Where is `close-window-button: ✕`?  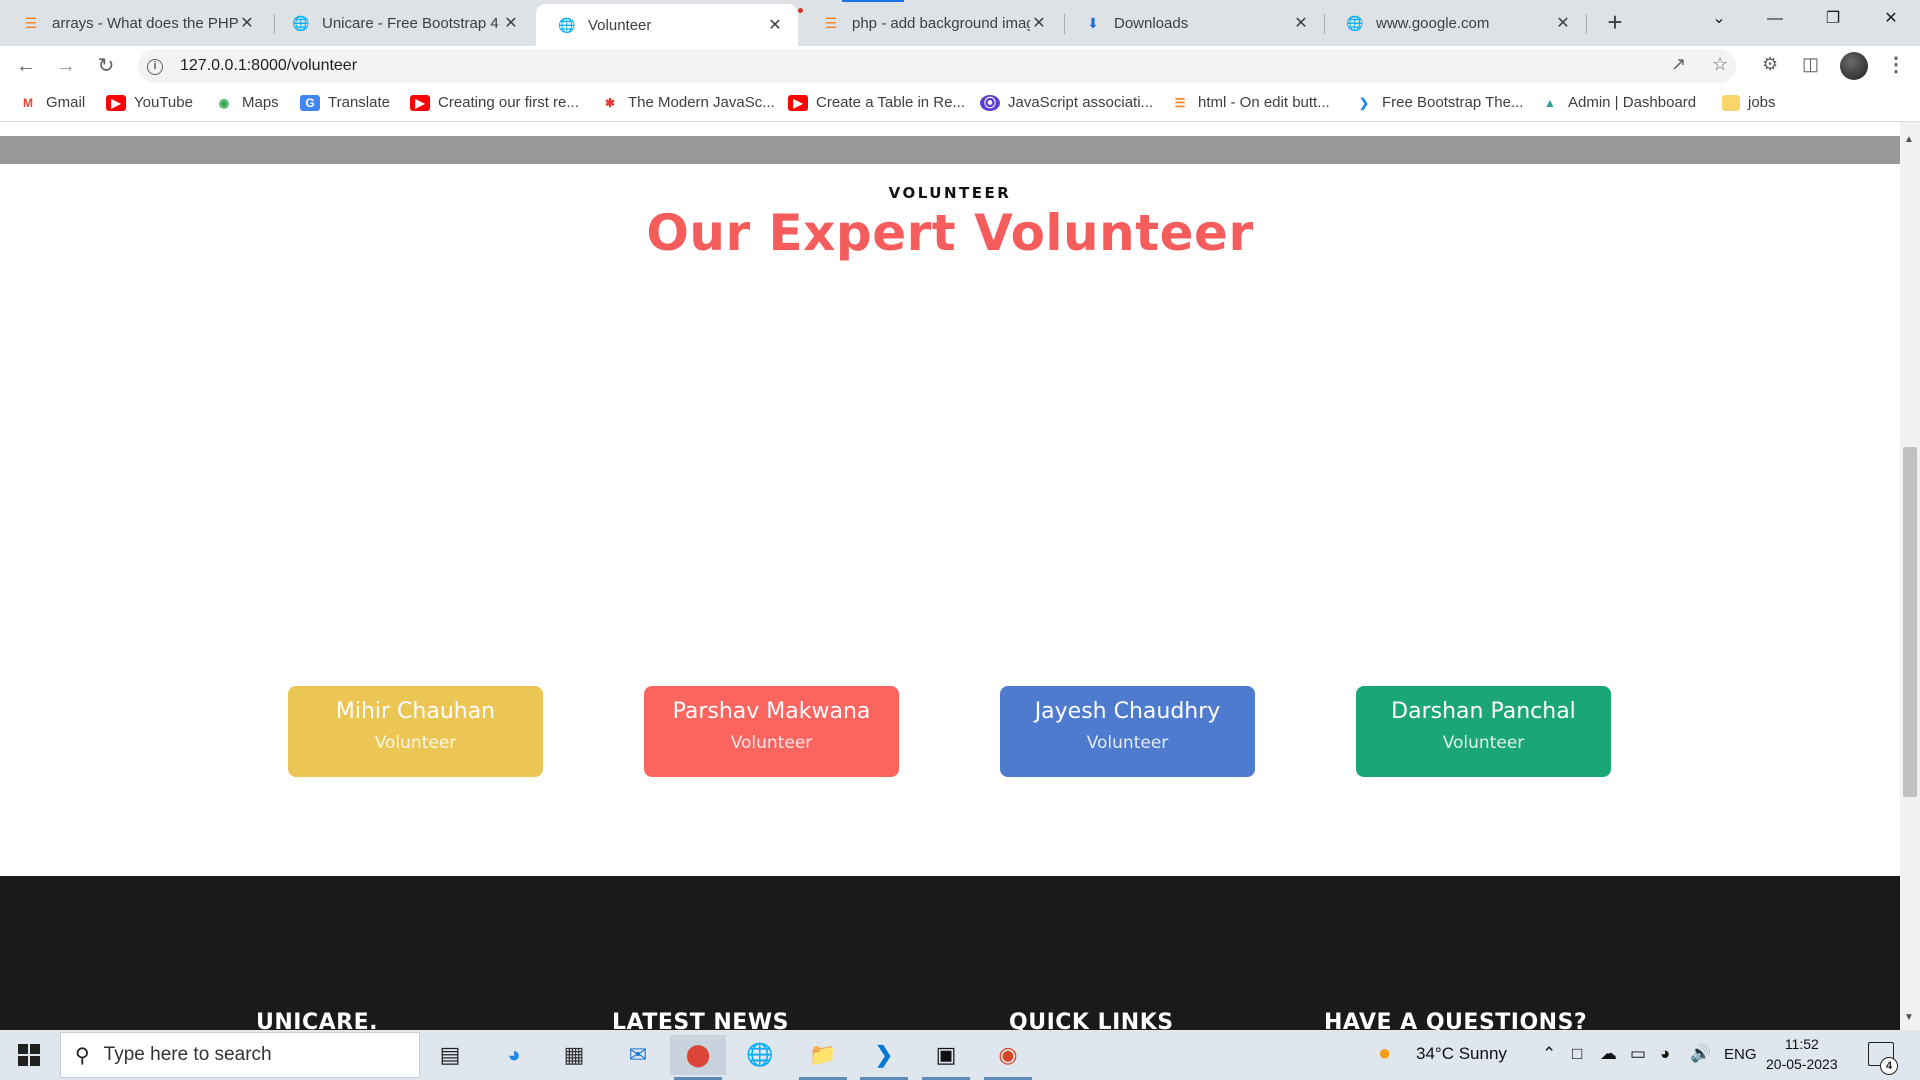 close-window-button: ✕ is located at coordinates (1891, 20).